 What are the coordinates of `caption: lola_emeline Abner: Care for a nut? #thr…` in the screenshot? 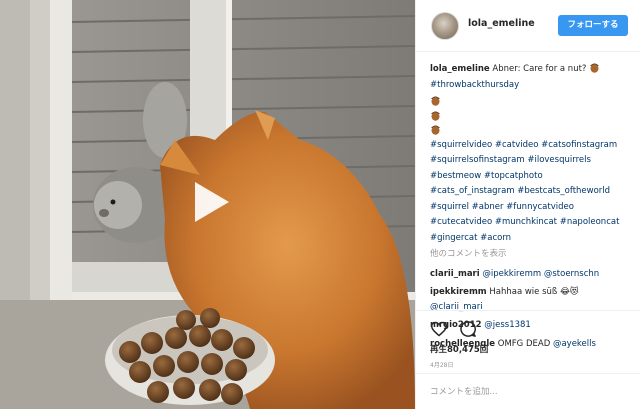 It's located at (532, 153).